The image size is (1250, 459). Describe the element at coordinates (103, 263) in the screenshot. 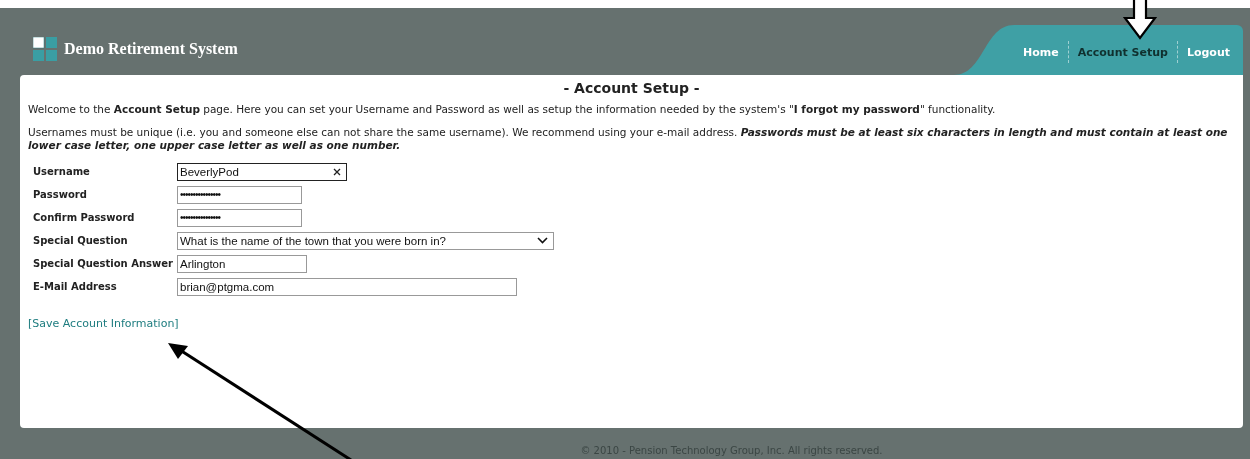

I see `field-label: Special Question Answer` at that location.